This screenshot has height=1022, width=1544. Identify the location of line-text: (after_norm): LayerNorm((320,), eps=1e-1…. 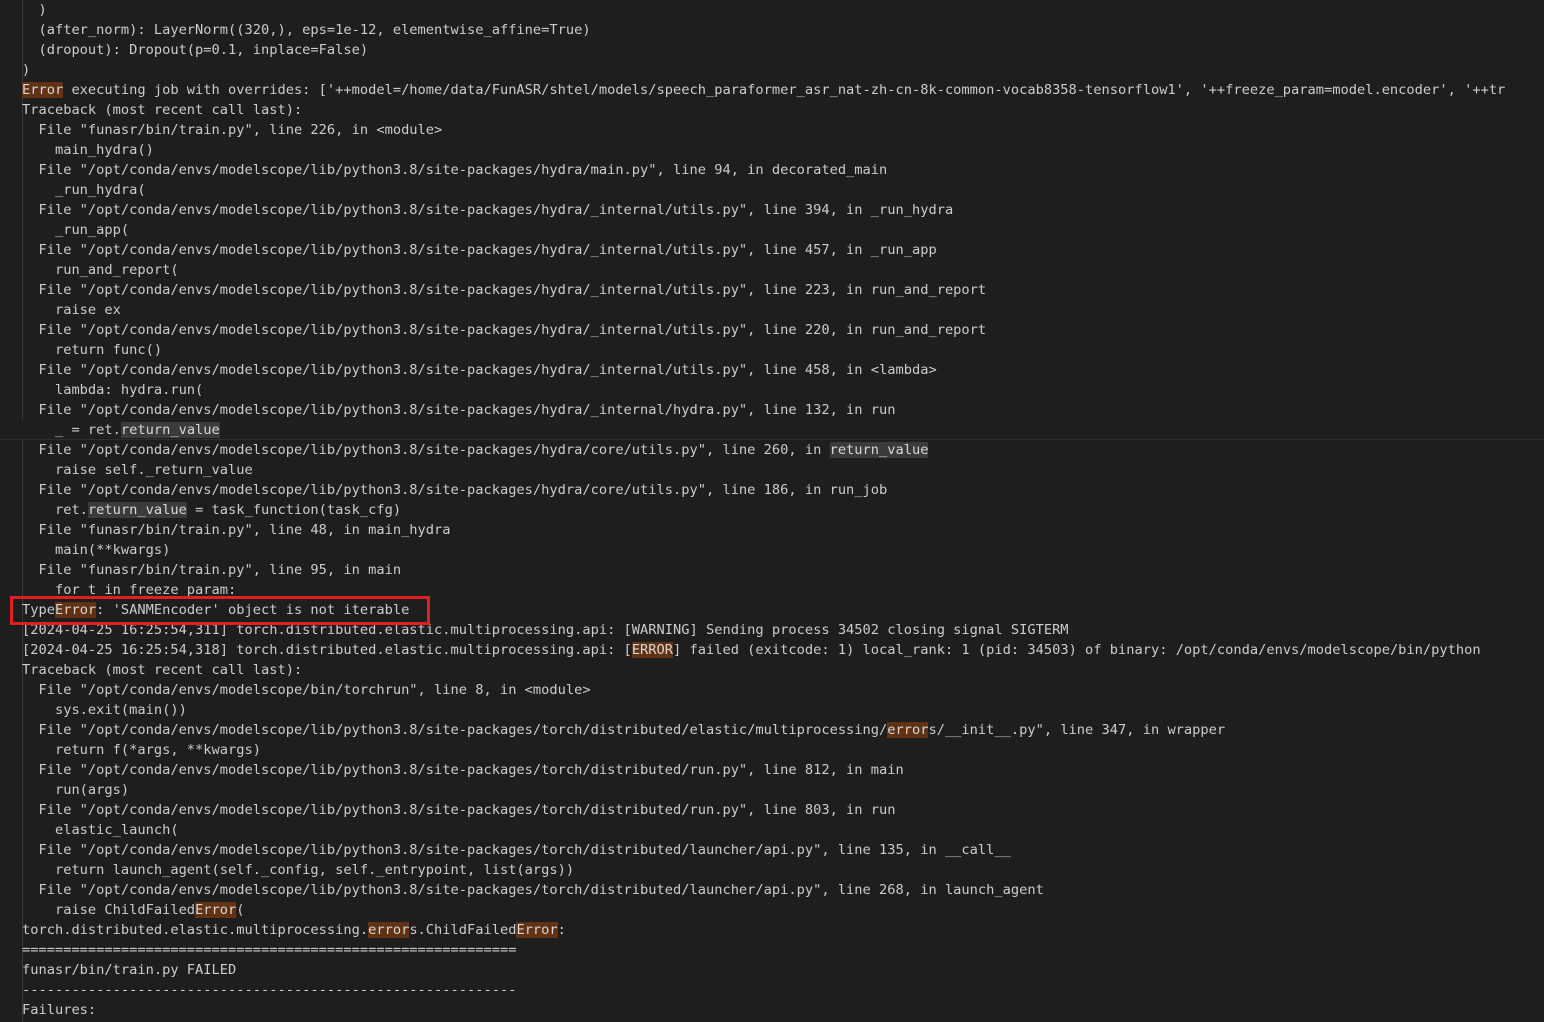
(306, 30).